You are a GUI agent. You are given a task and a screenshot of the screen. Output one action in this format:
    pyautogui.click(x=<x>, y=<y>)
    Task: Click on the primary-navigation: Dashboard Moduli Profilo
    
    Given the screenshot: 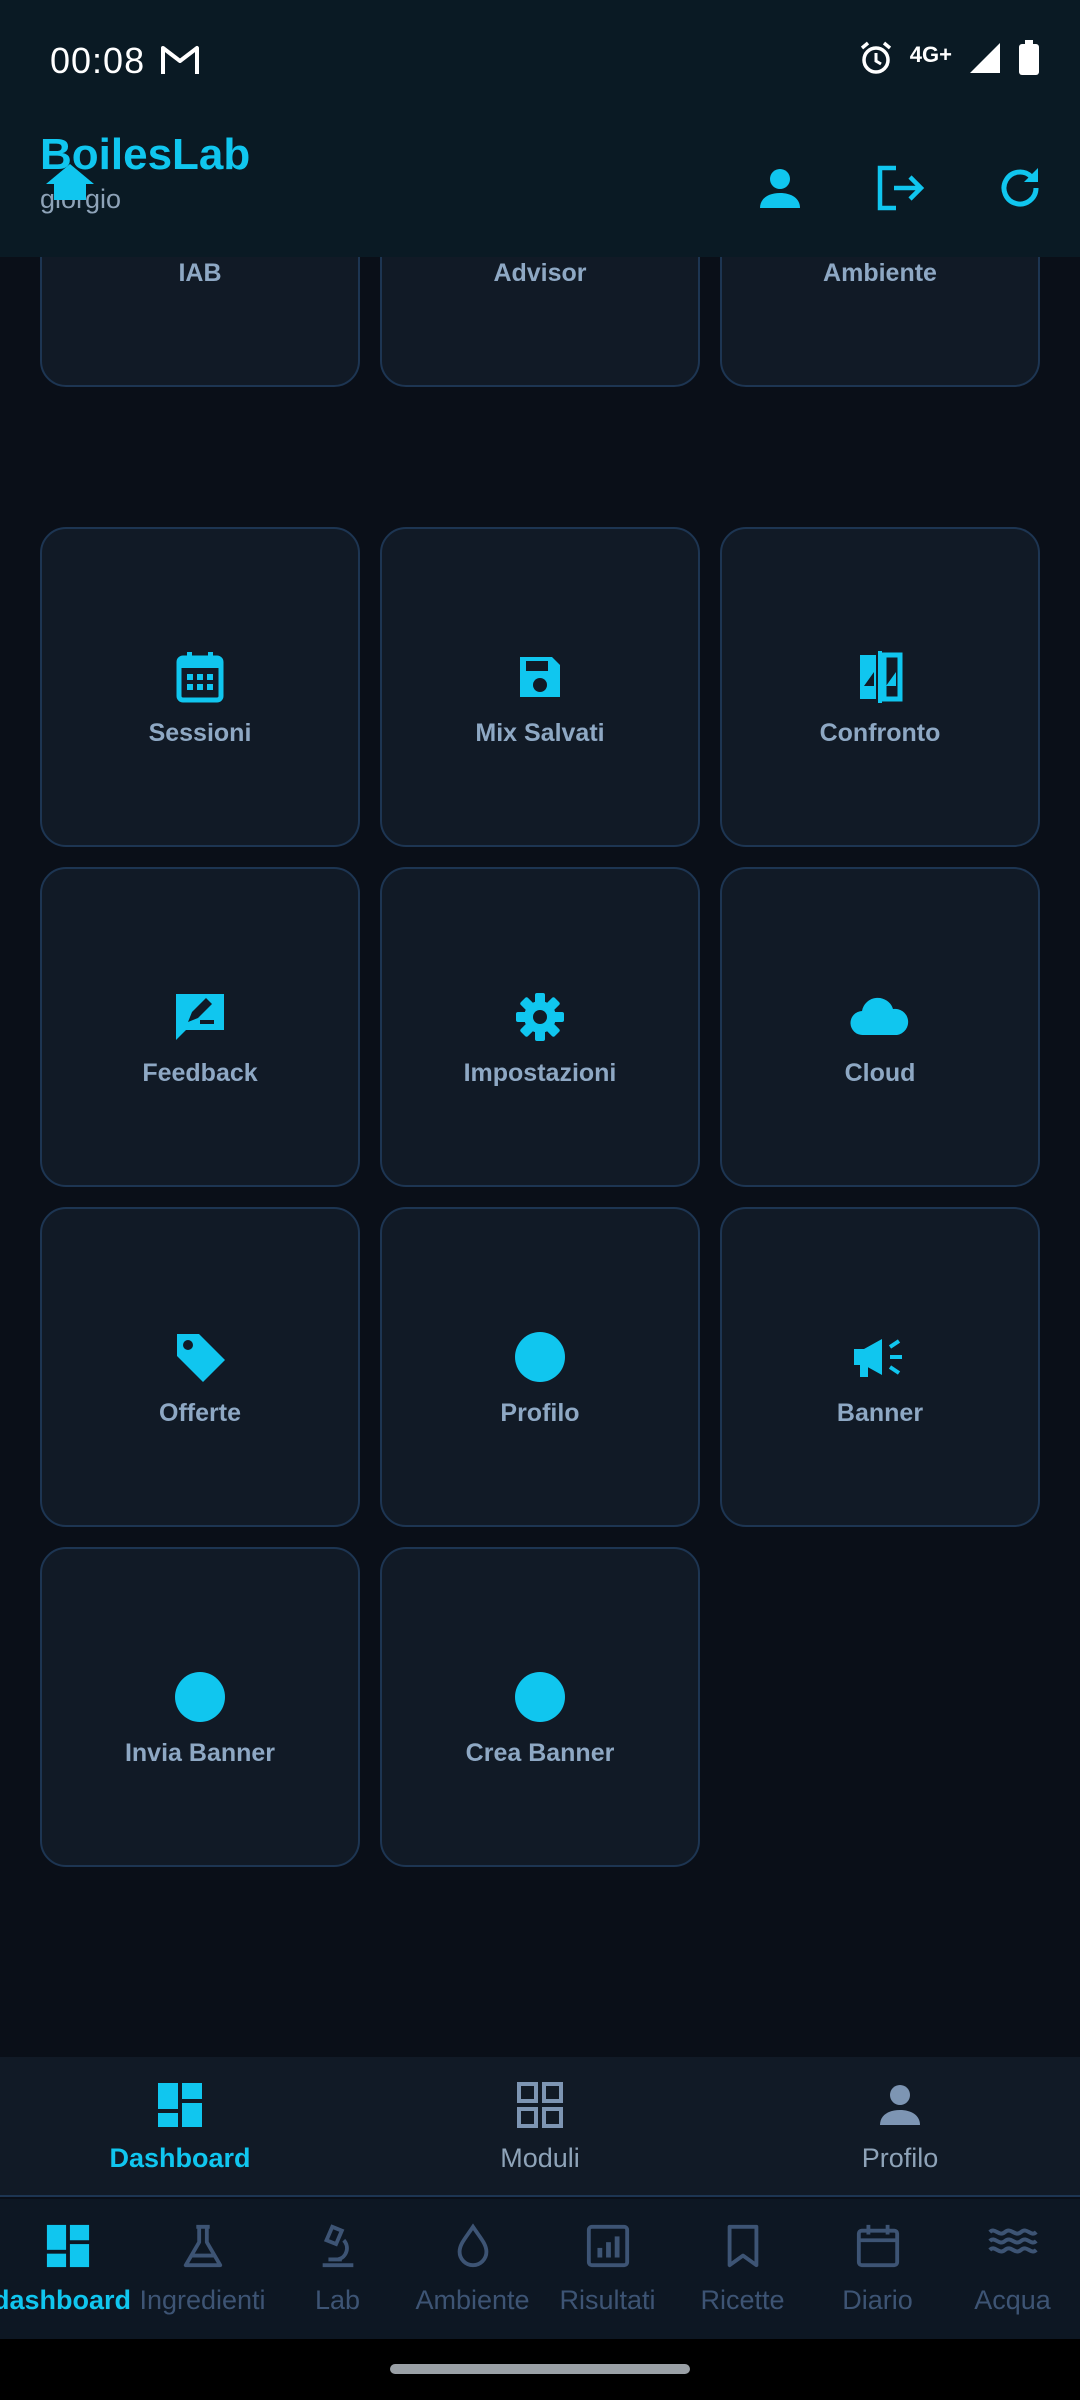 What is the action you would take?
    pyautogui.click(x=540, y=2127)
    